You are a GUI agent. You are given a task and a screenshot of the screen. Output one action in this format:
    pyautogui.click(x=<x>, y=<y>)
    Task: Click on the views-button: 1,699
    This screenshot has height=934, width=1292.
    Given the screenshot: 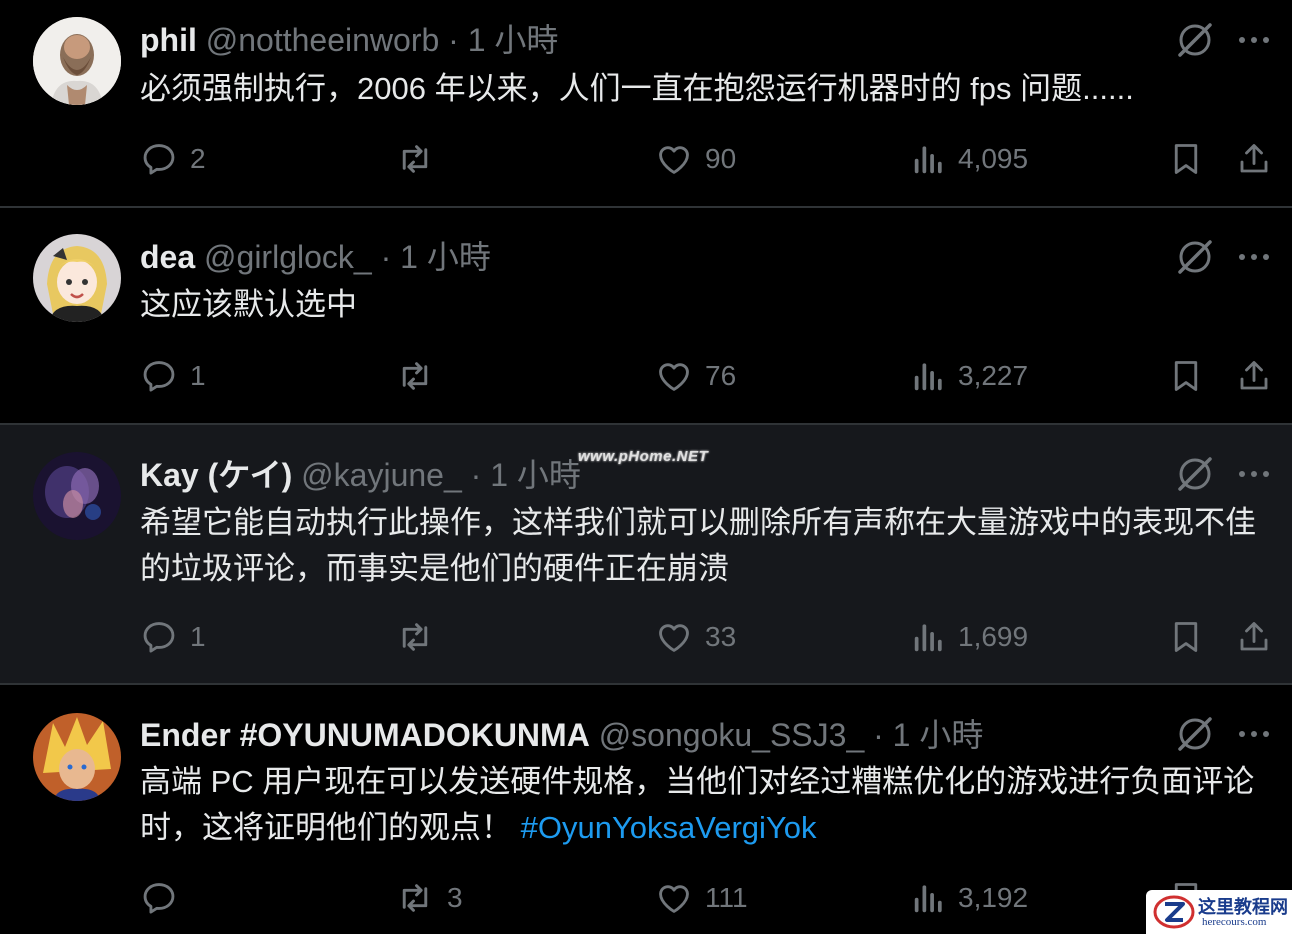 What is the action you would take?
    pyautogui.click(x=970, y=637)
    